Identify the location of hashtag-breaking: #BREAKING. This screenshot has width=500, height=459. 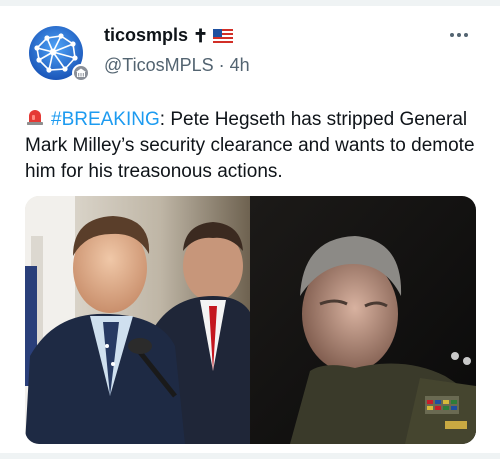
(105, 119).